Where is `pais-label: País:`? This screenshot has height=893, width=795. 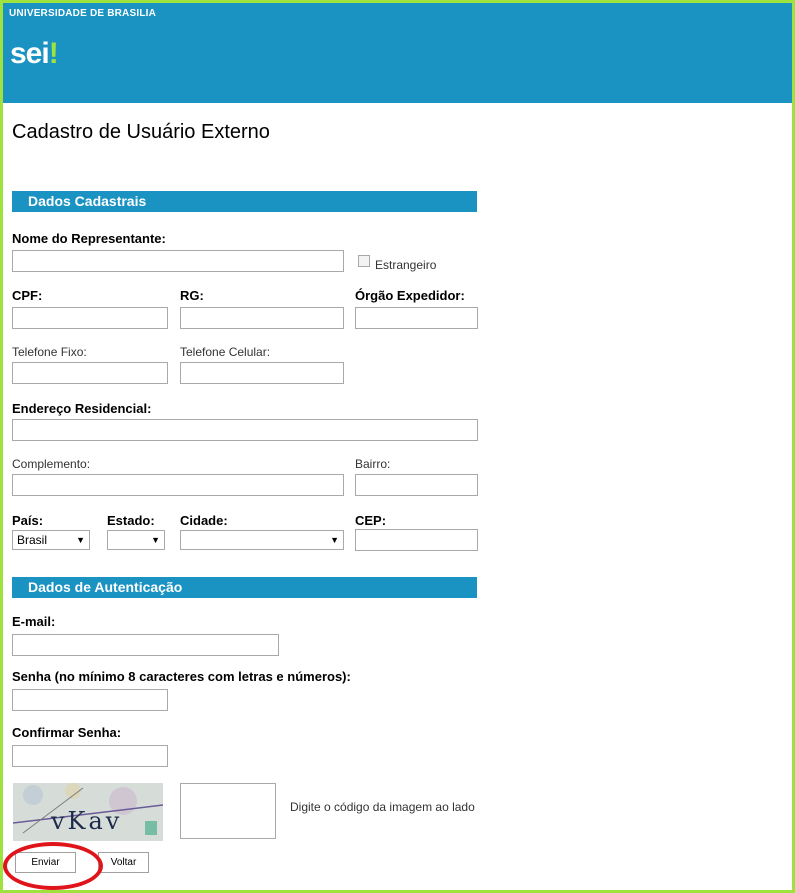
pais-label: País: is located at coordinates (28, 520).